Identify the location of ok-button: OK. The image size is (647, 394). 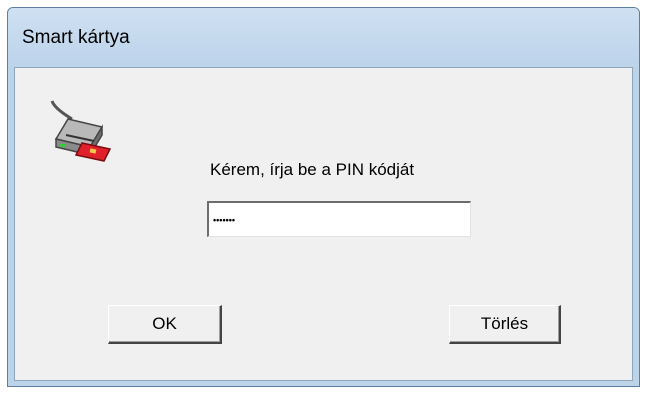
(165, 324).